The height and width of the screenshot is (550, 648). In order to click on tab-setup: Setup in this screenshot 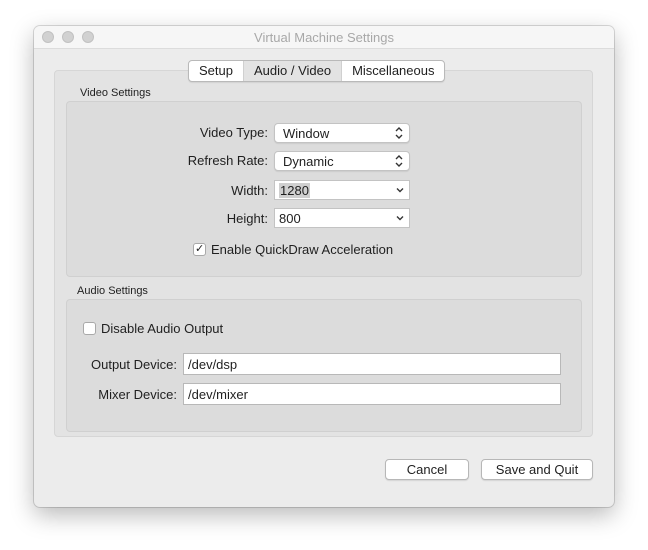, I will do `click(216, 71)`.